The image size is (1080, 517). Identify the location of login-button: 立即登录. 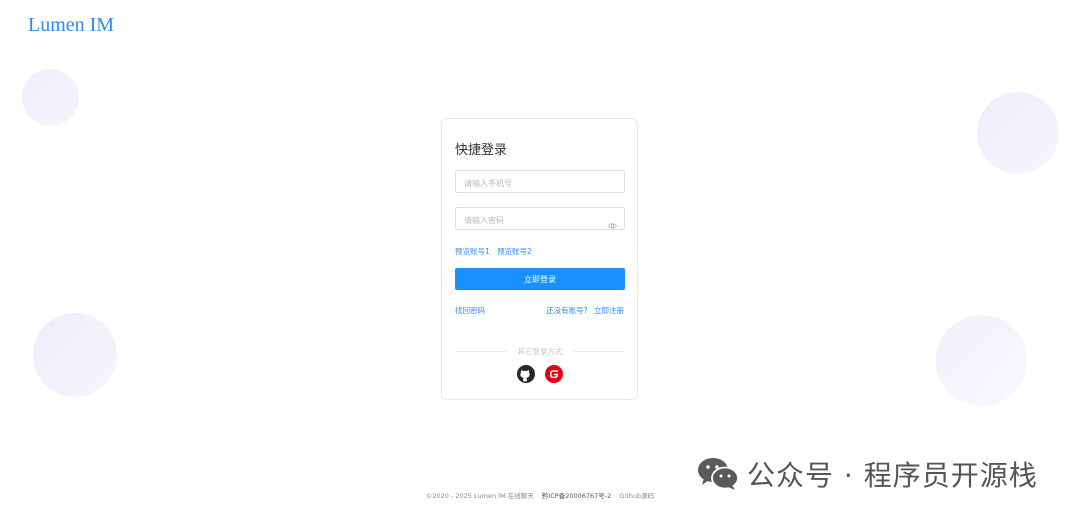
(540, 279).